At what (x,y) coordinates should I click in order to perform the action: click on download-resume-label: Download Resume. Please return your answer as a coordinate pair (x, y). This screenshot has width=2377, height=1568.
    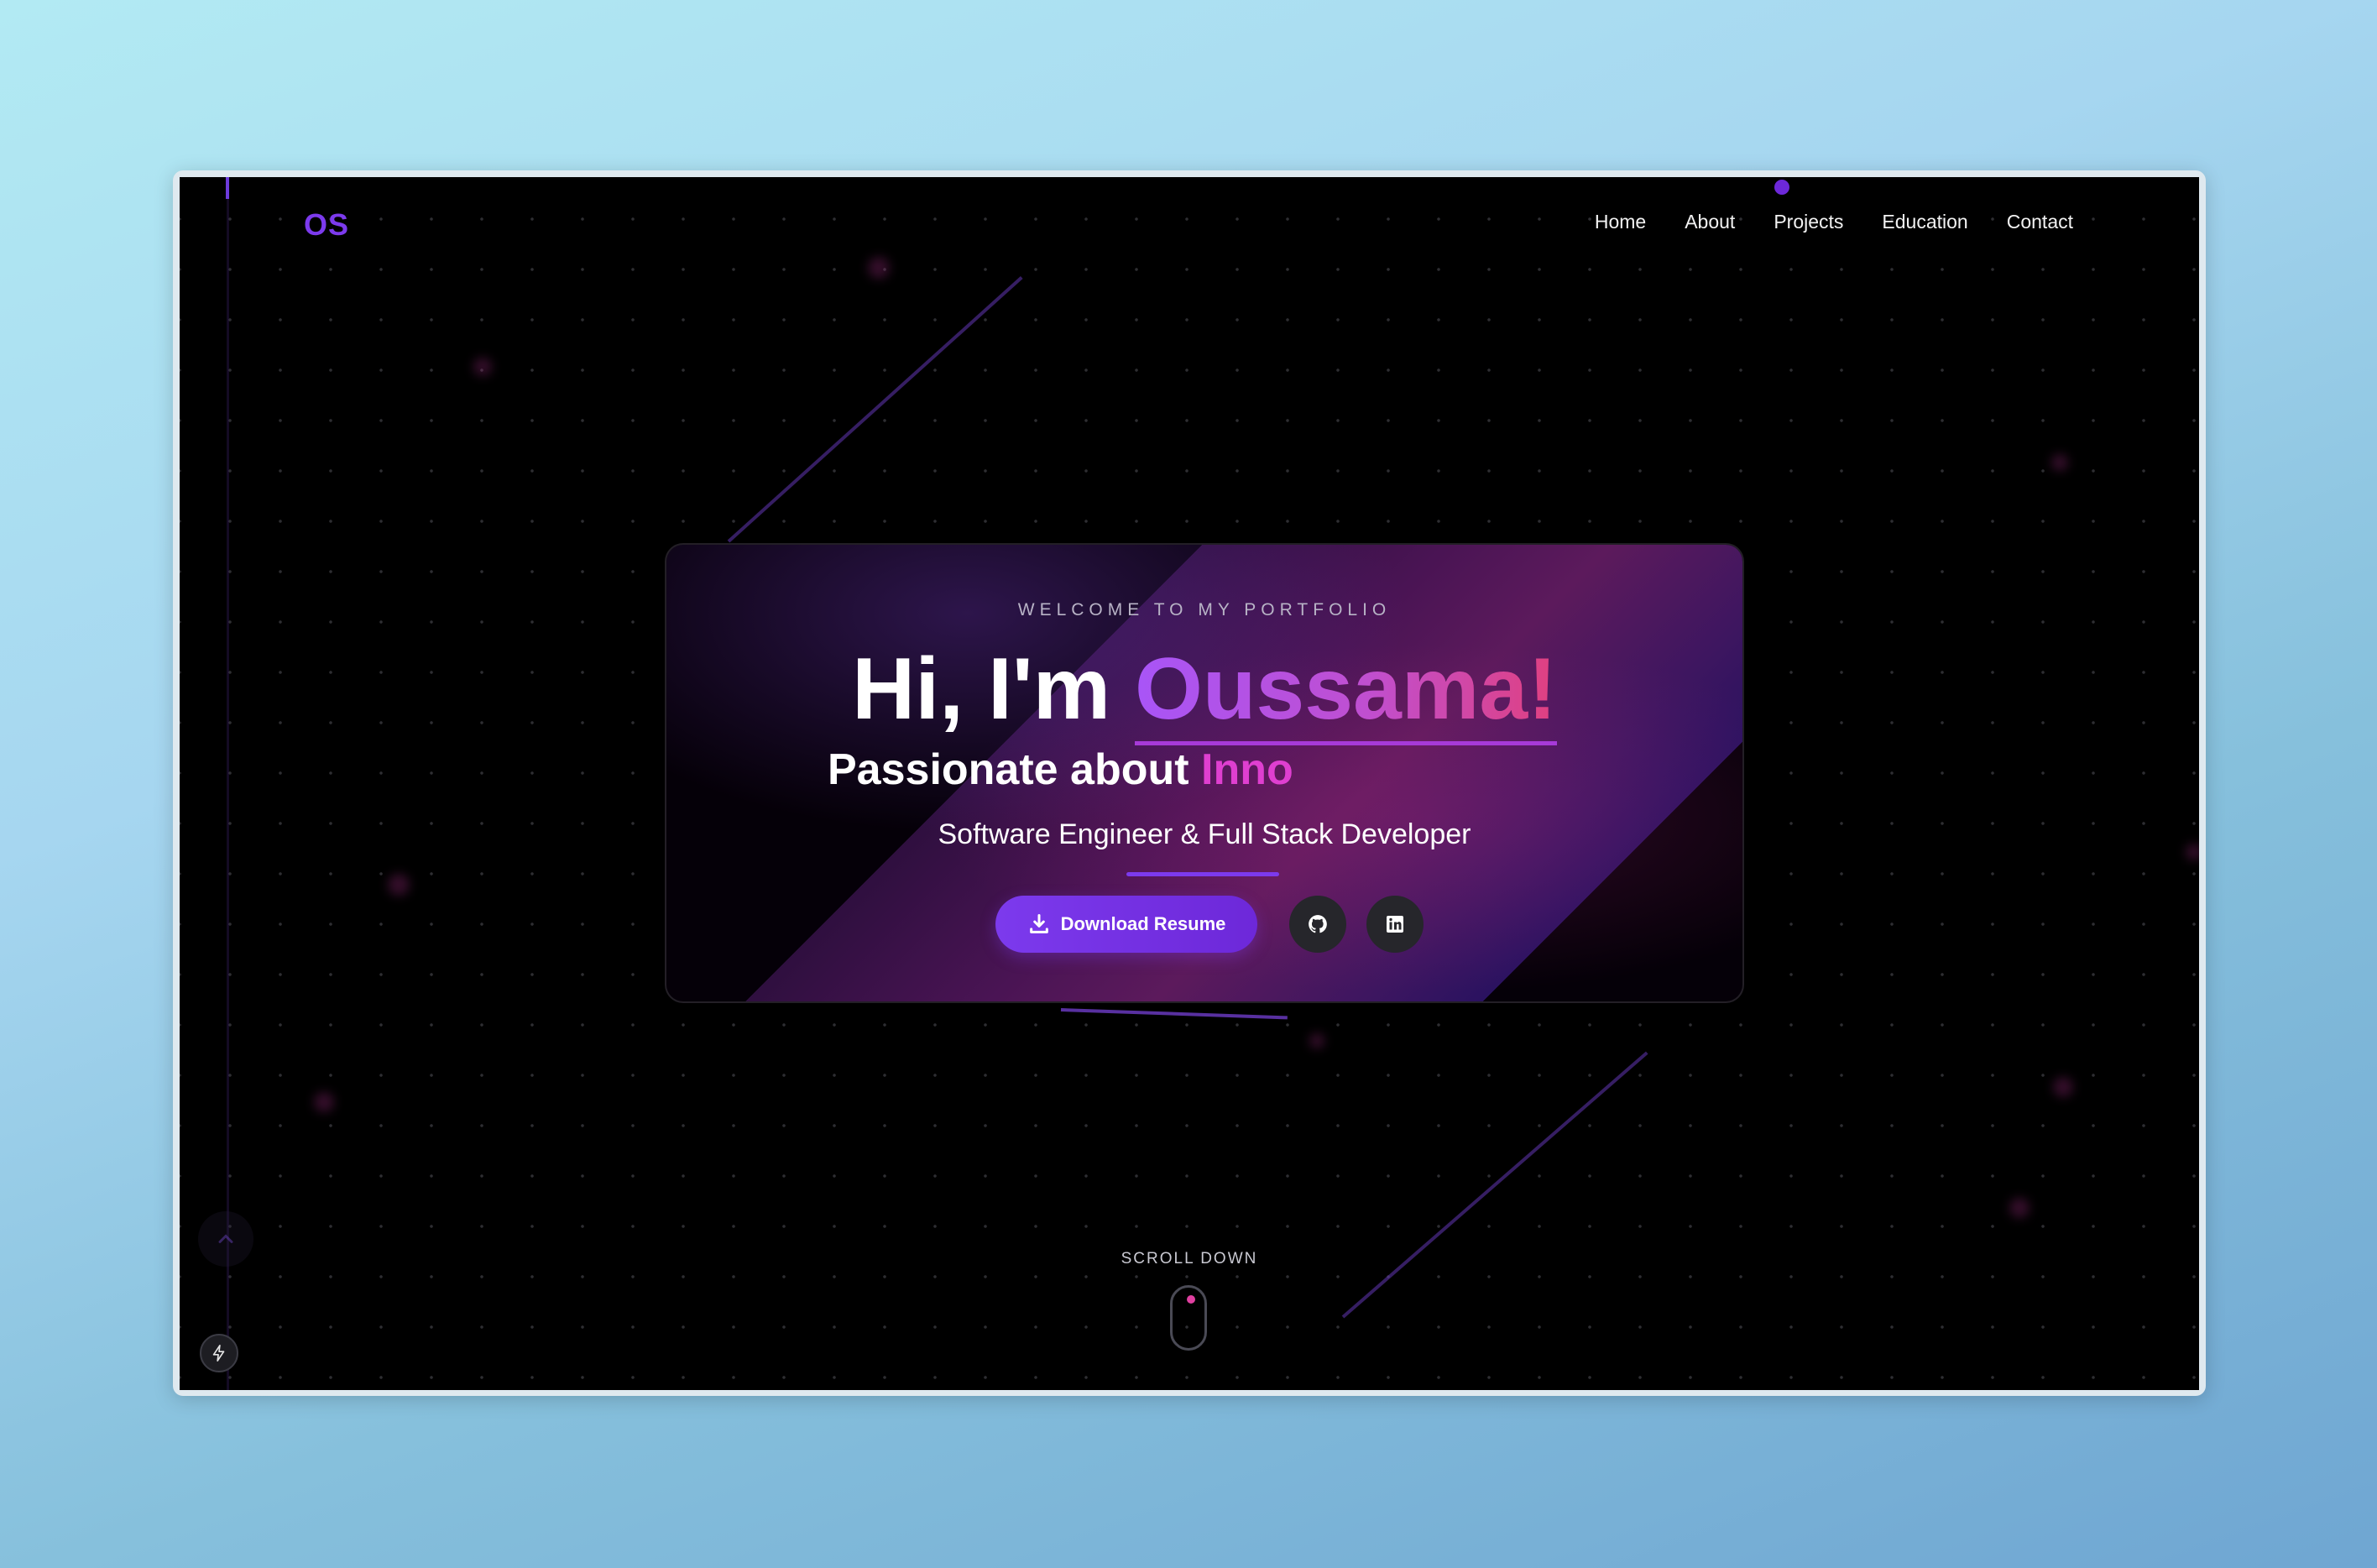
    Looking at the image, I should click on (1143, 923).